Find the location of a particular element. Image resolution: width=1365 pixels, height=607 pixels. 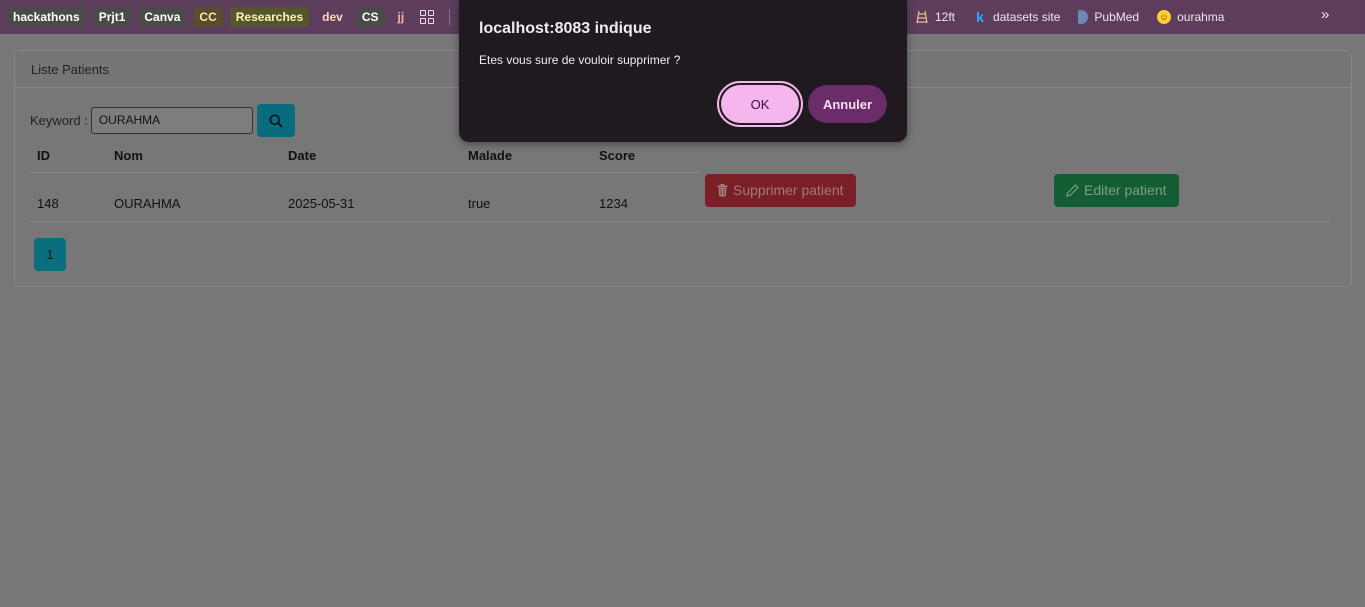

apps-grid-icon is located at coordinates (427, 17).